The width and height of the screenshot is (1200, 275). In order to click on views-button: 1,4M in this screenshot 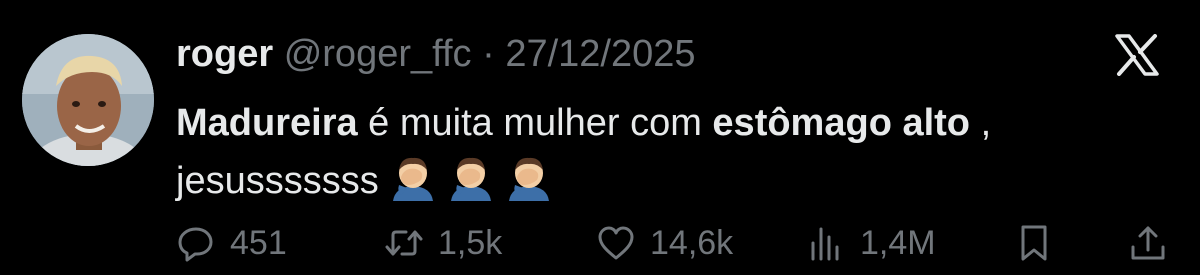, I will do `click(871, 243)`.